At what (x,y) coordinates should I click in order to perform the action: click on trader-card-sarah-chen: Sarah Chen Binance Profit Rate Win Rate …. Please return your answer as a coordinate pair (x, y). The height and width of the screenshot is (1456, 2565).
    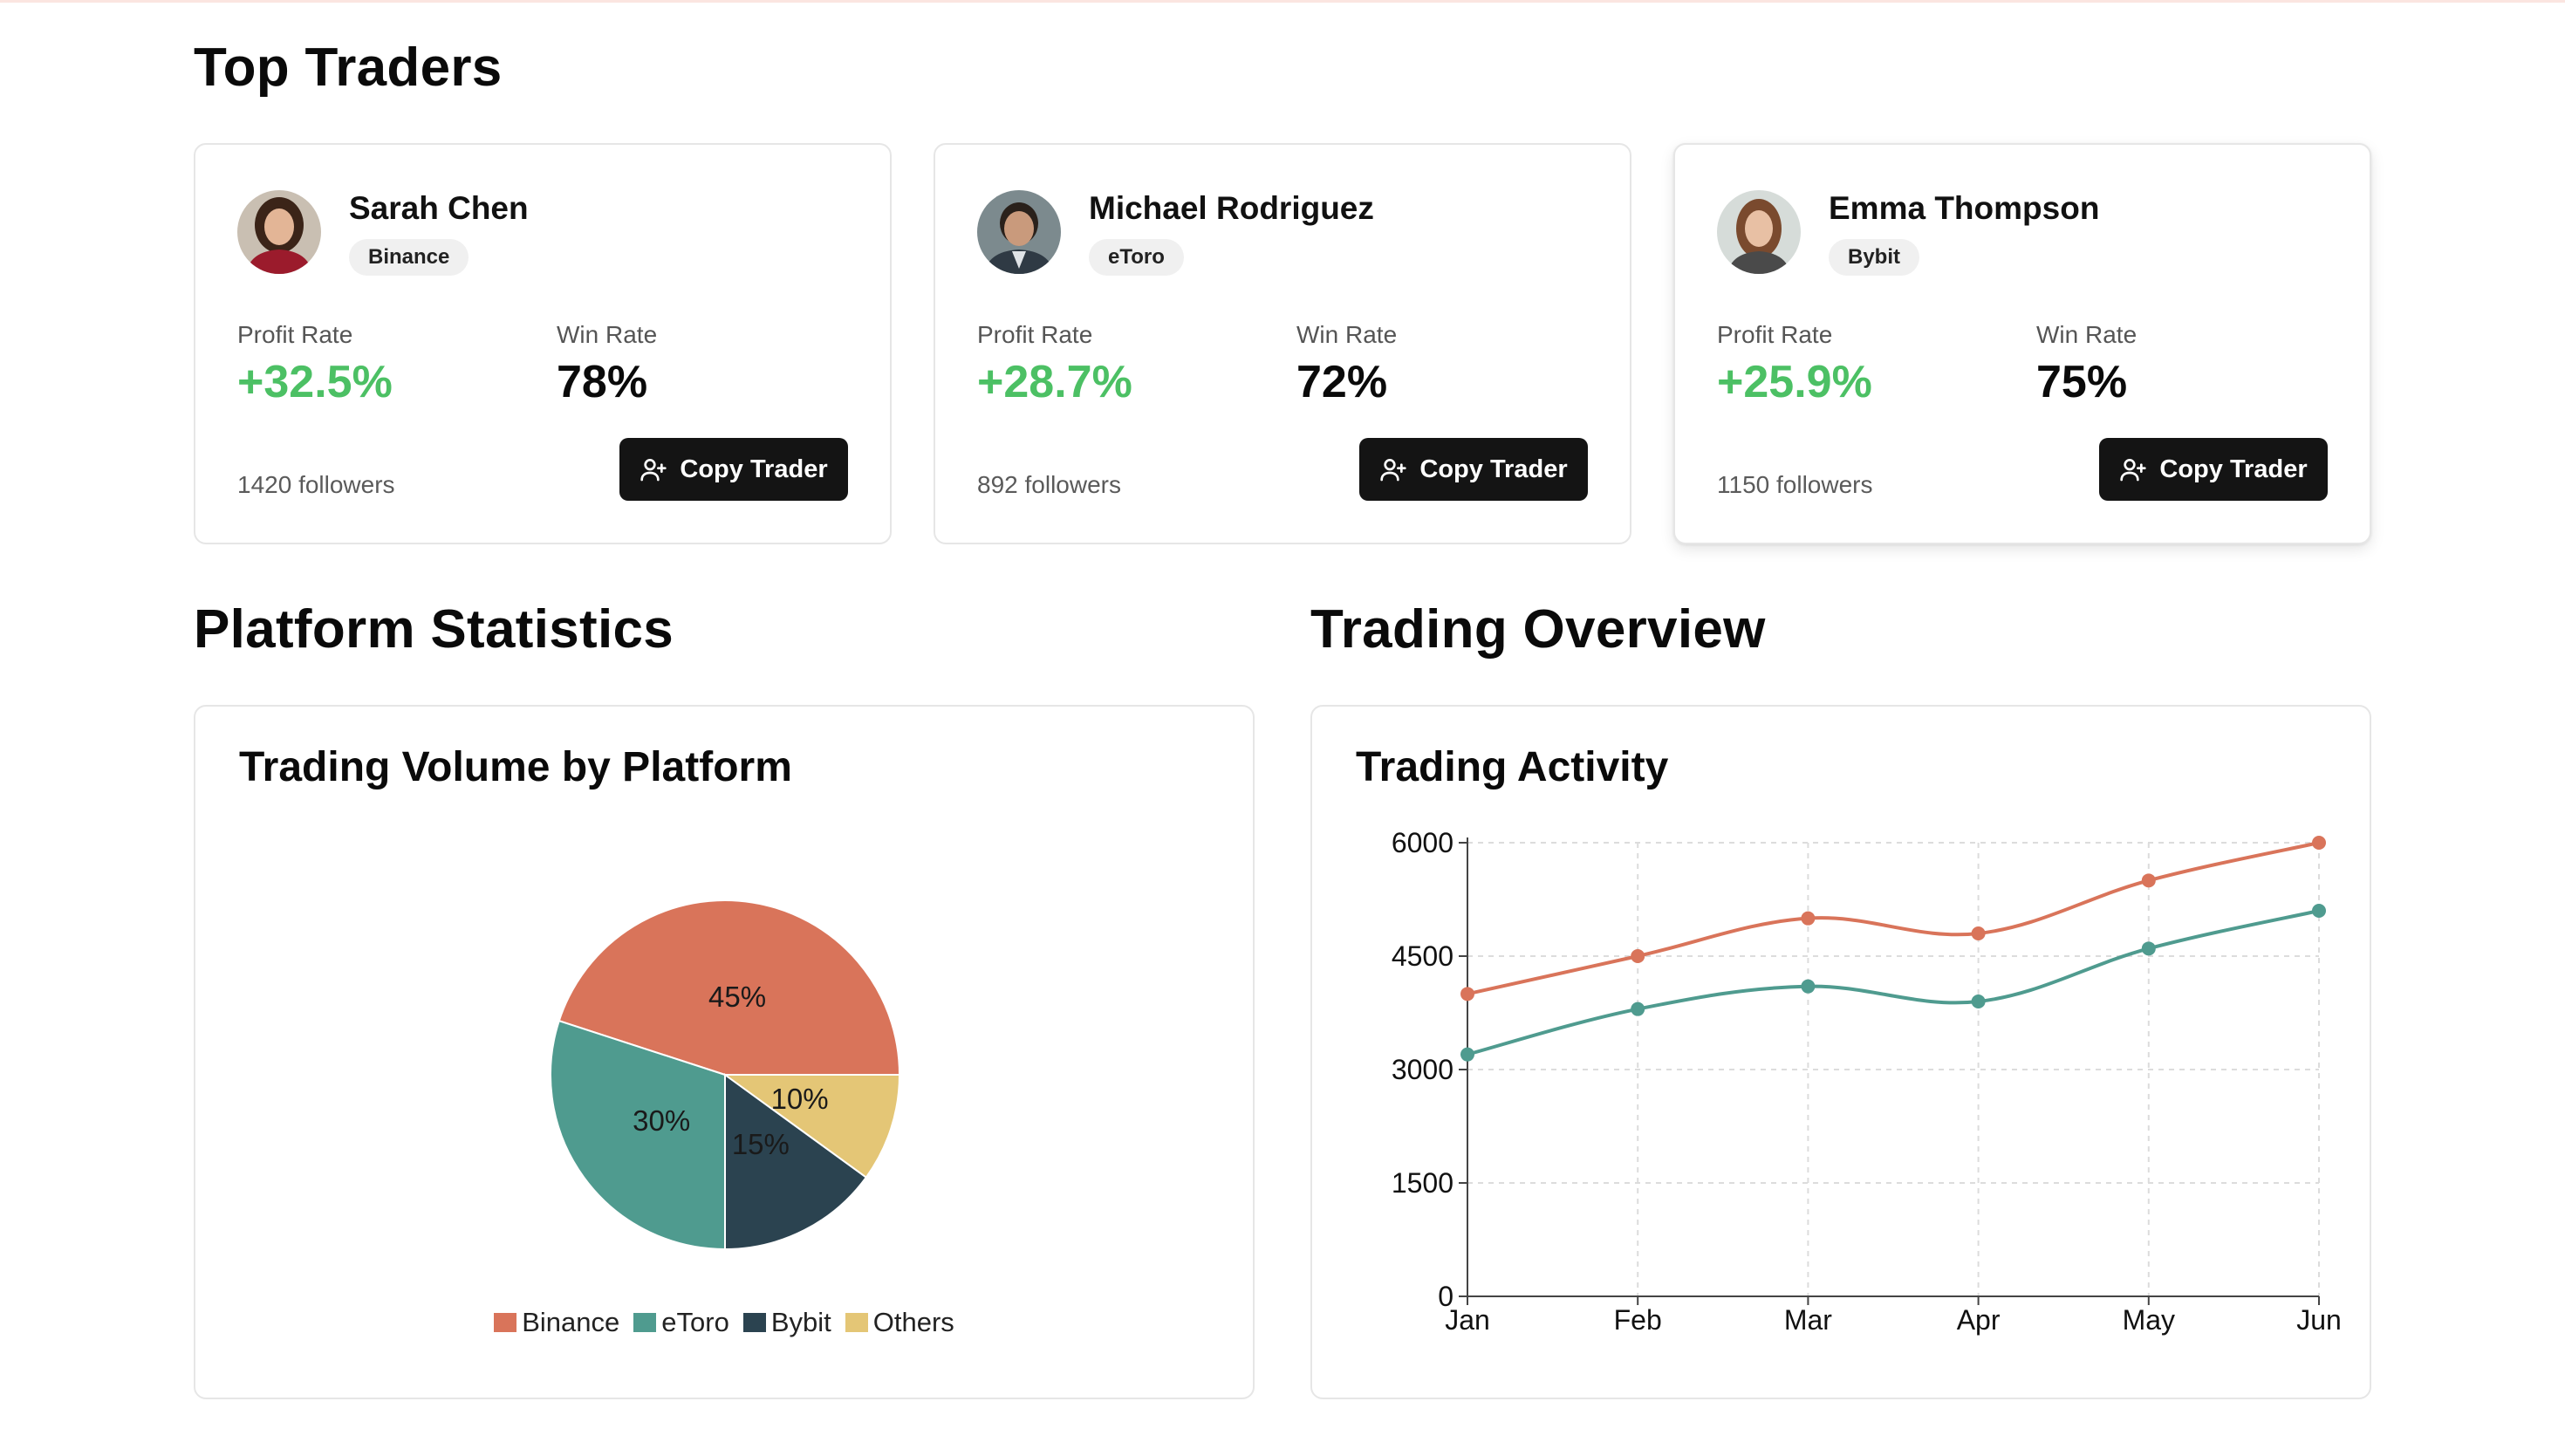
    Looking at the image, I should click on (543, 343).